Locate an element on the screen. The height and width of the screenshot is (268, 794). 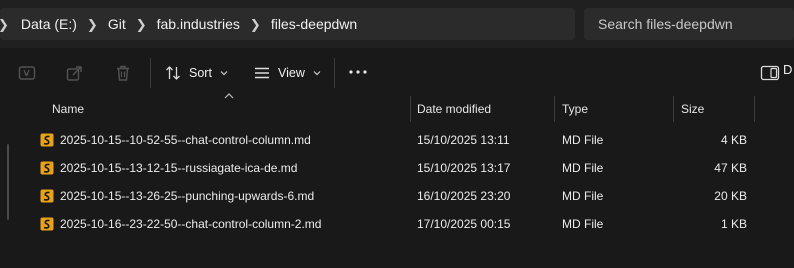
file-size: 4 KB is located at coordinates (733, 140).